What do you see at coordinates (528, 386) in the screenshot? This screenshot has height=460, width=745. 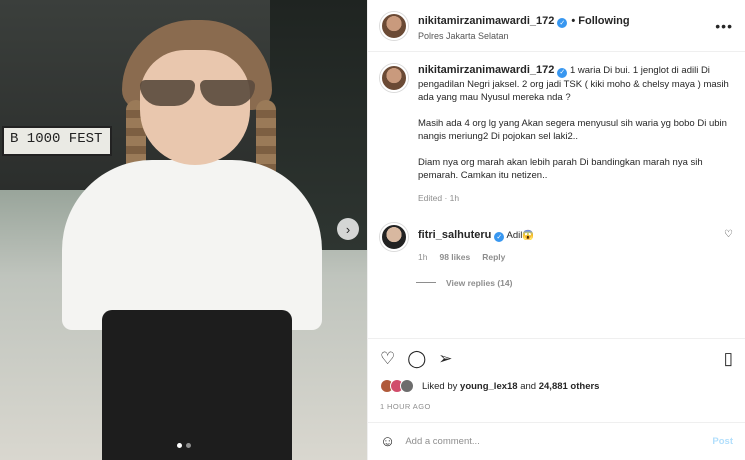 I see `liked-by-and: and` at bounding box center [528, 386].